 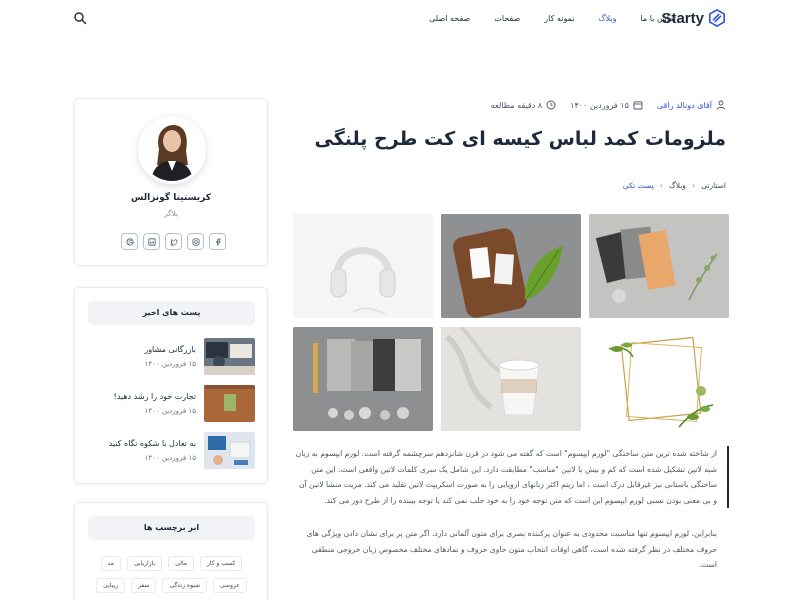 I want to click on post-author: آقای دونالد راقی, so click(x=691, y=105).